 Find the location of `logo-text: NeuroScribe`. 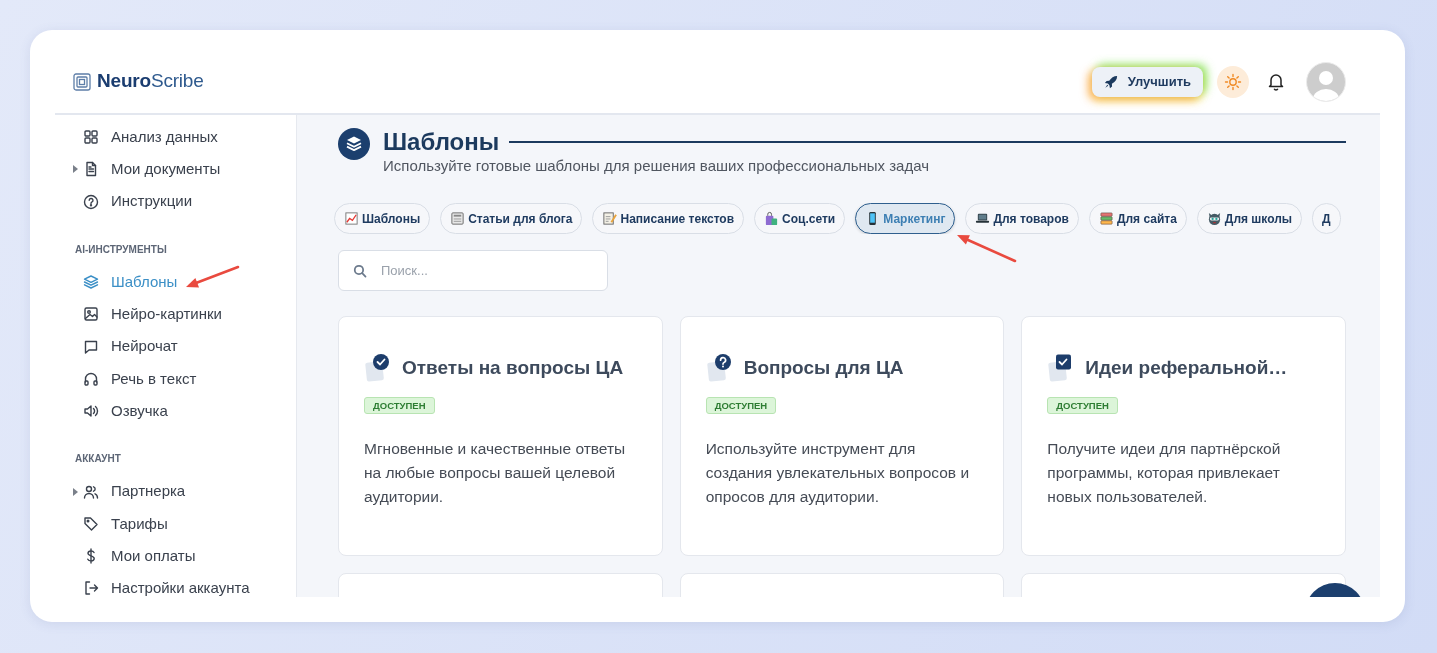

logo-text: NeuroScribe is located at coordinates (150, 81).